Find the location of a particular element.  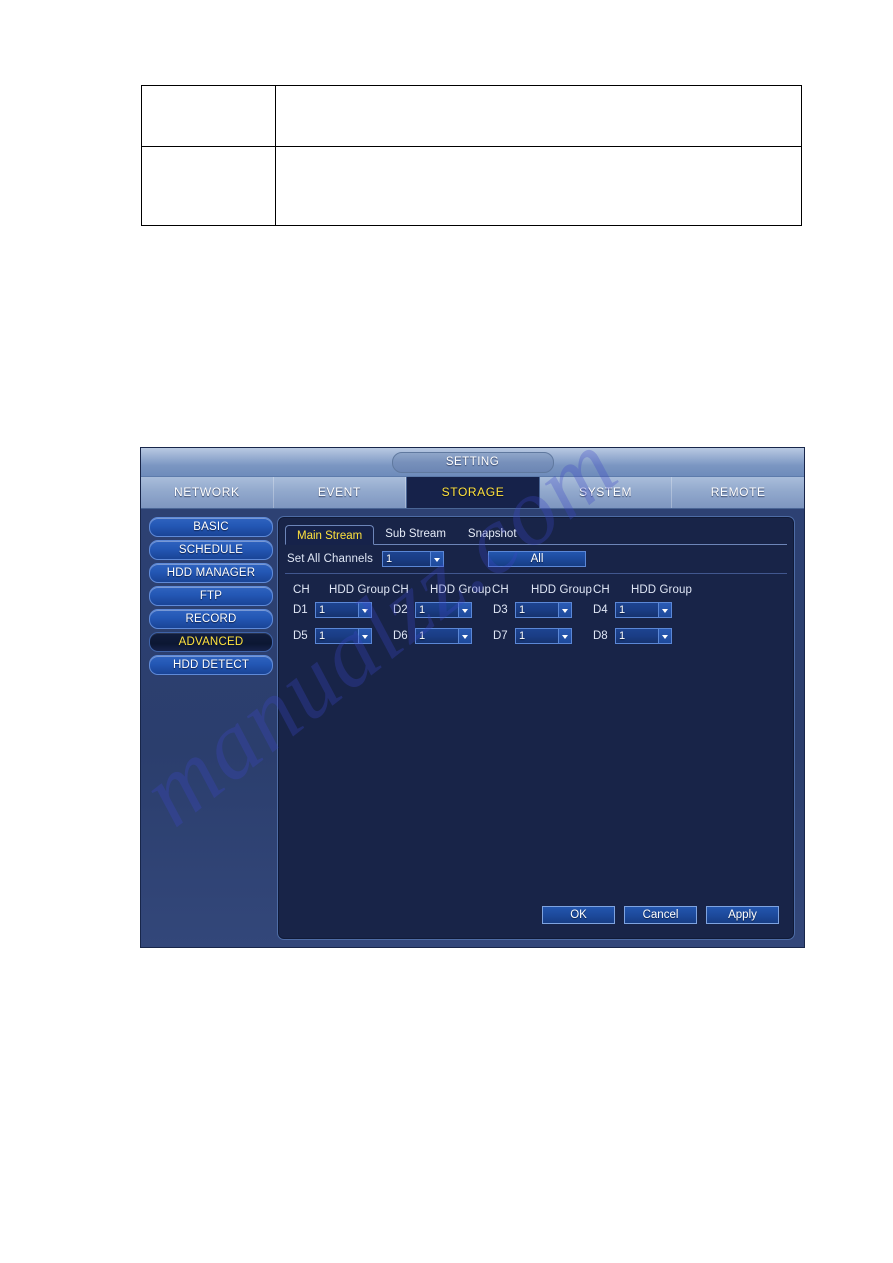

window-titlebar: SETTING is located at coordinates (472, 462).